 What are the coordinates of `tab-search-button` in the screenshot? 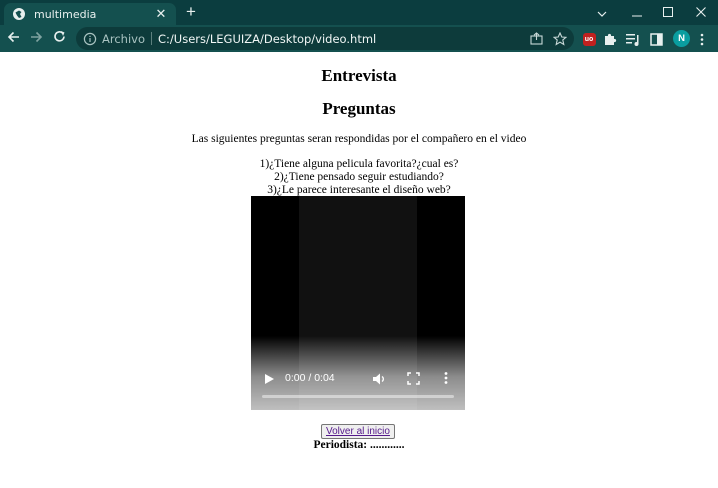 It's located at (602, 12).